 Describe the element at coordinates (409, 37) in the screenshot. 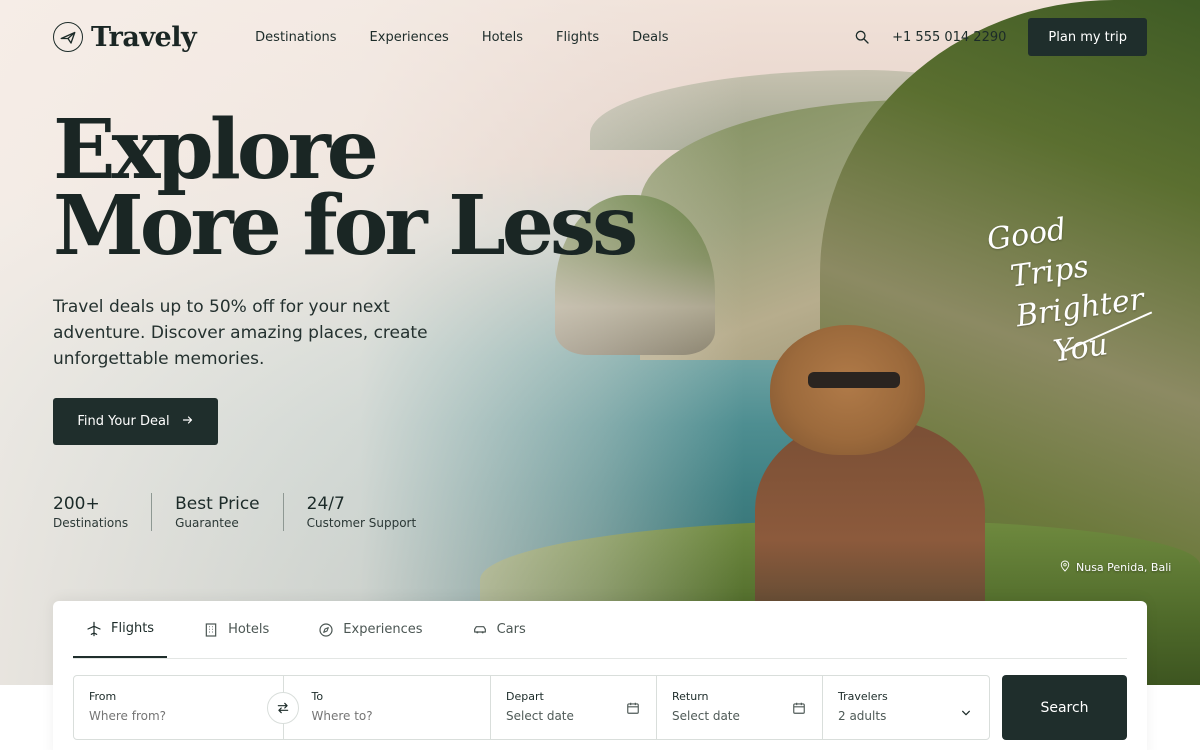

I see `nav-link-experiences: Experiences` at that location.